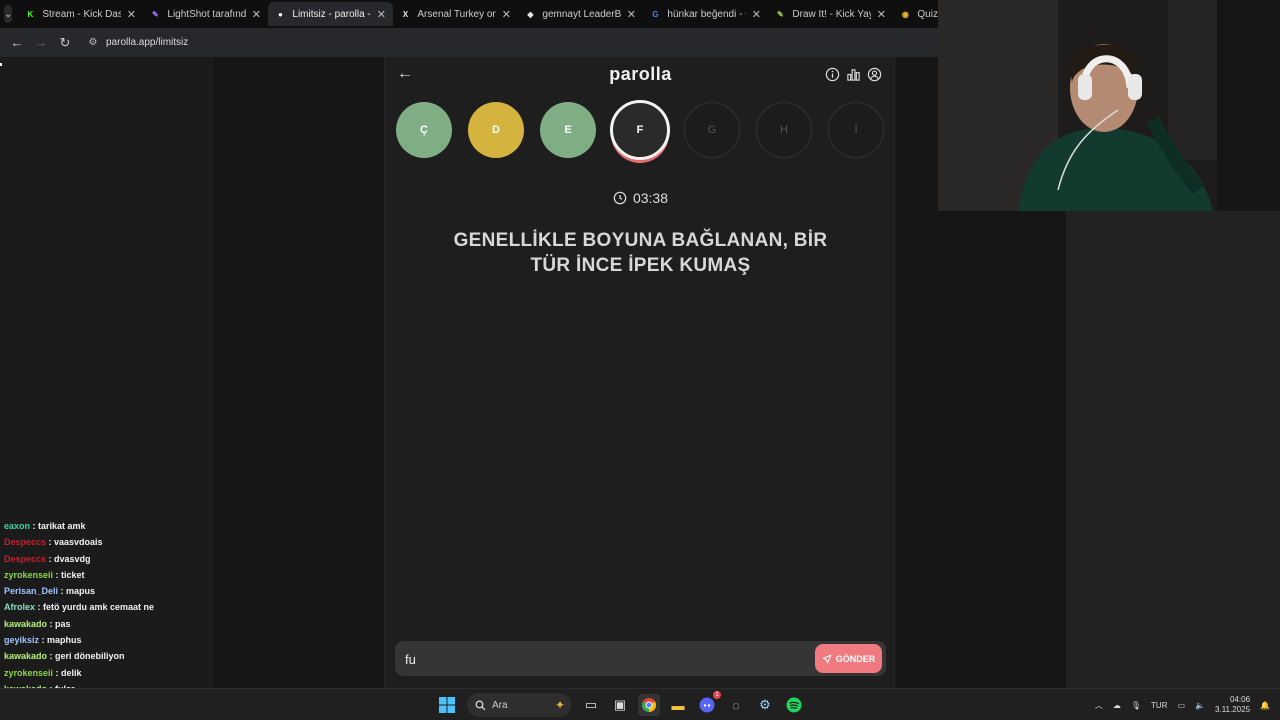  Describe the element at coordinates (331, 14) in the screenshot. I see `browser-tab: ● Limitsiz - parolla - Ke ✕` at that location.